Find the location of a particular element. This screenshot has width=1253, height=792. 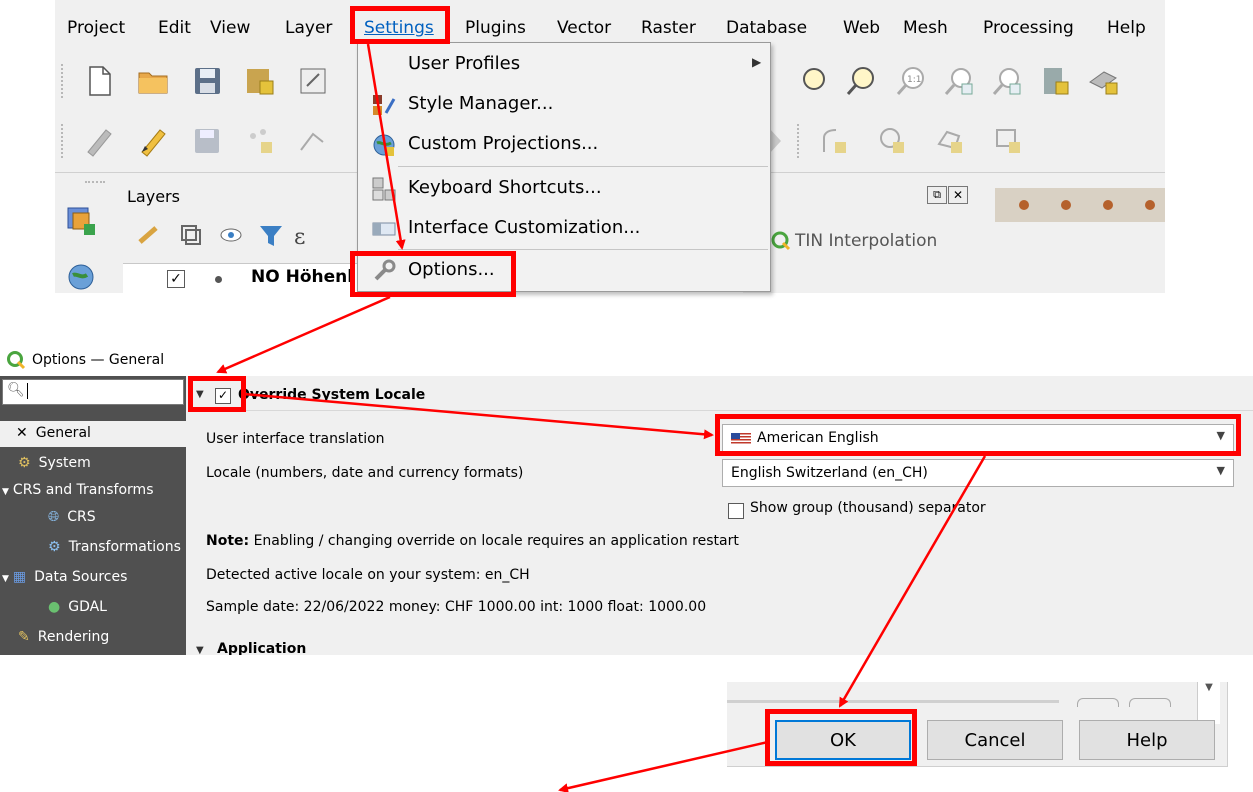

arrow-checkbox-to-translation is located at coordinates (478, 416).